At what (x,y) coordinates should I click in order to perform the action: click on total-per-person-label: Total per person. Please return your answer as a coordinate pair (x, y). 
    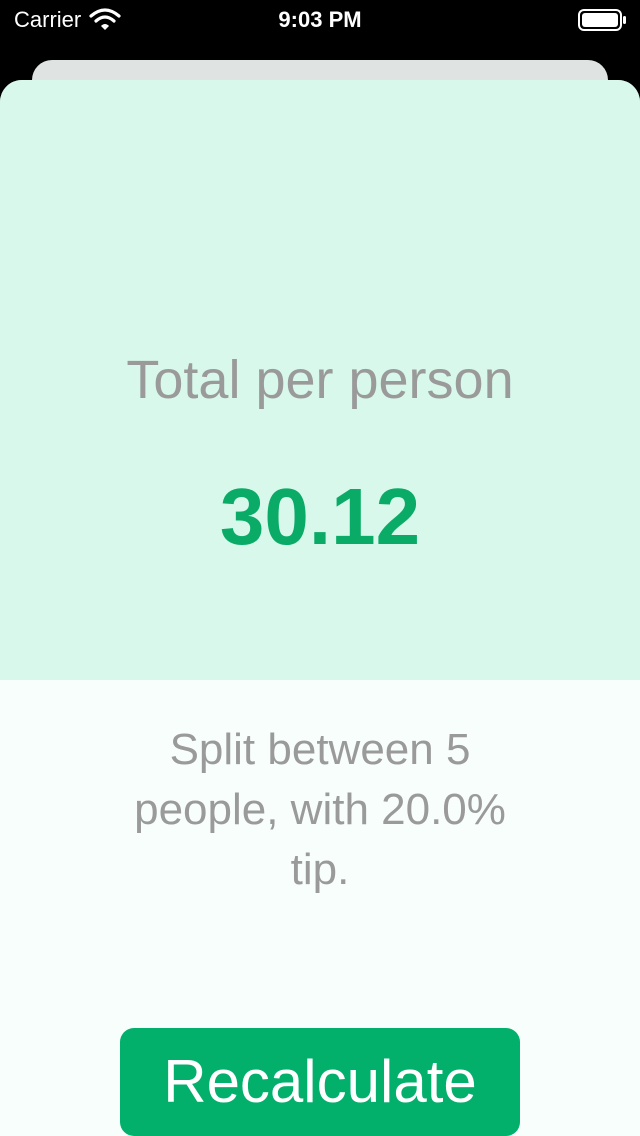
    Looking at the image, I should click on (320, 380).